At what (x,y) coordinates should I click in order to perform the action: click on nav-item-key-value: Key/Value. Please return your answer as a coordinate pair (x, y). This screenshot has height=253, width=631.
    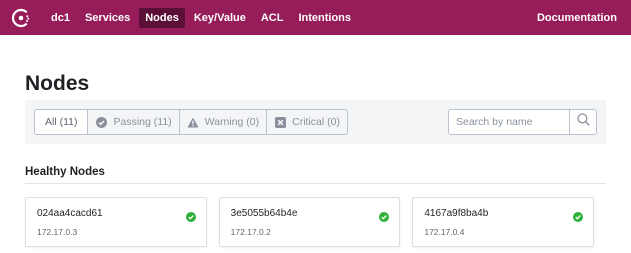
    Looking at the image, I should click on (220, 18).